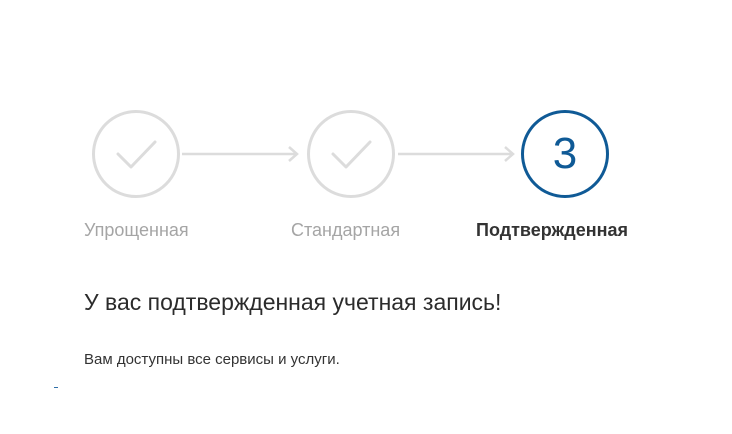 The height and width of the screenshot is (434, 732). What do you see at coordinates (212, 359) in the screenshot?
I see `services-available-text: Вам доступны все сервисы и услуги.` at bounding box center [212, 359].